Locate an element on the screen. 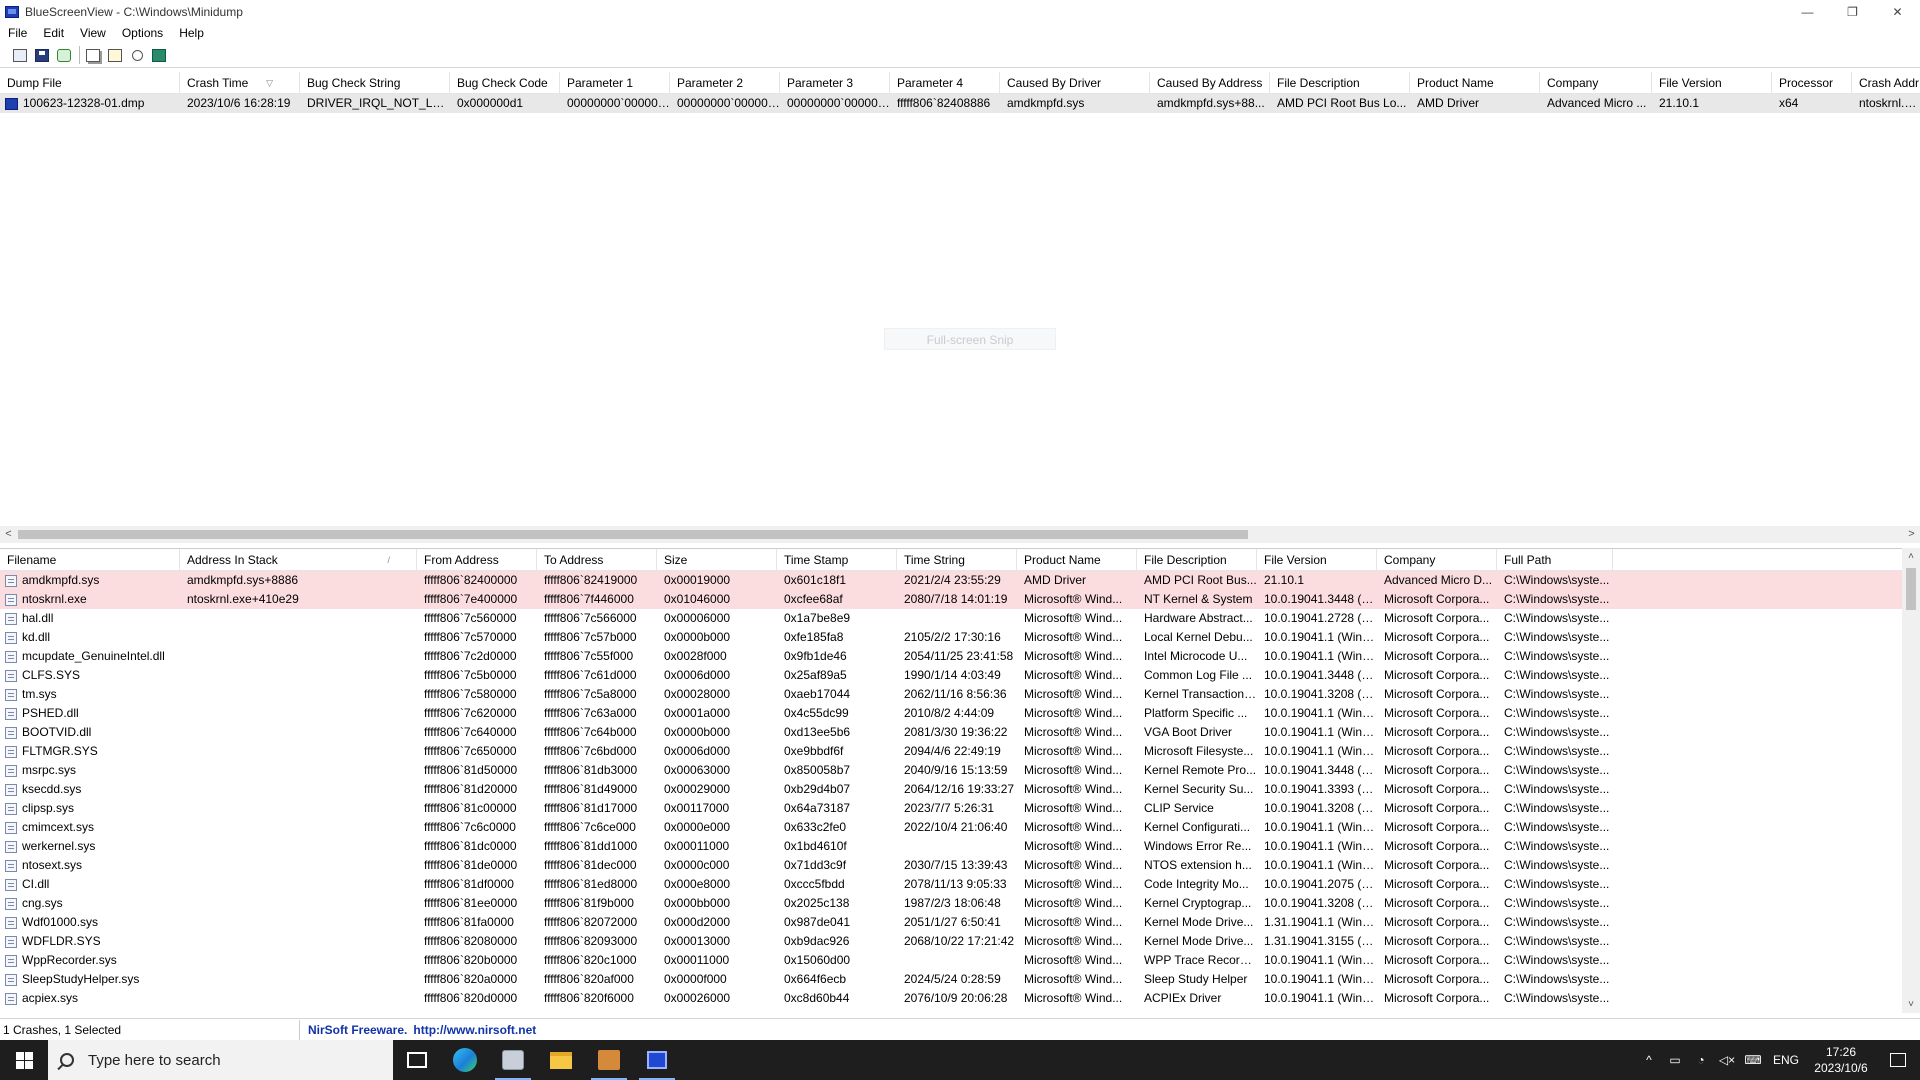 This screenshot has width=1920, height=1080. clock: 17:26 2023/10/6 is located at coordinates (1841, 1060).